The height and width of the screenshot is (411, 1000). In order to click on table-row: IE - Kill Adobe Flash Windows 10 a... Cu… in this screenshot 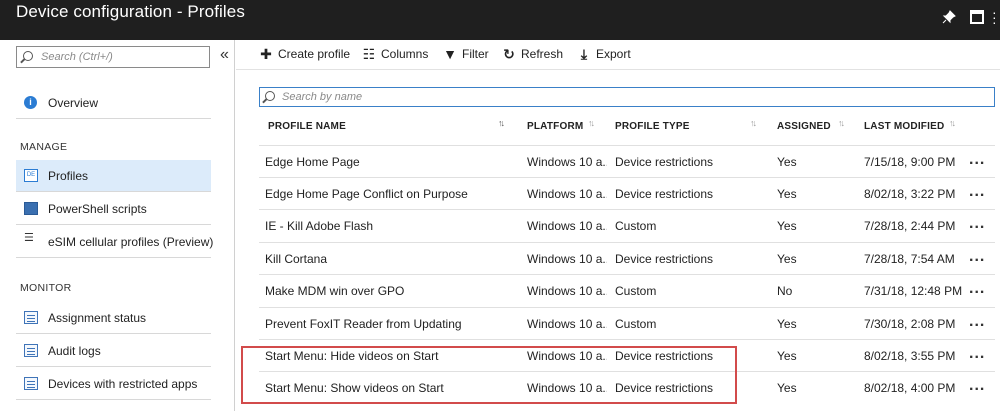, I will do `click(627, 225)`.